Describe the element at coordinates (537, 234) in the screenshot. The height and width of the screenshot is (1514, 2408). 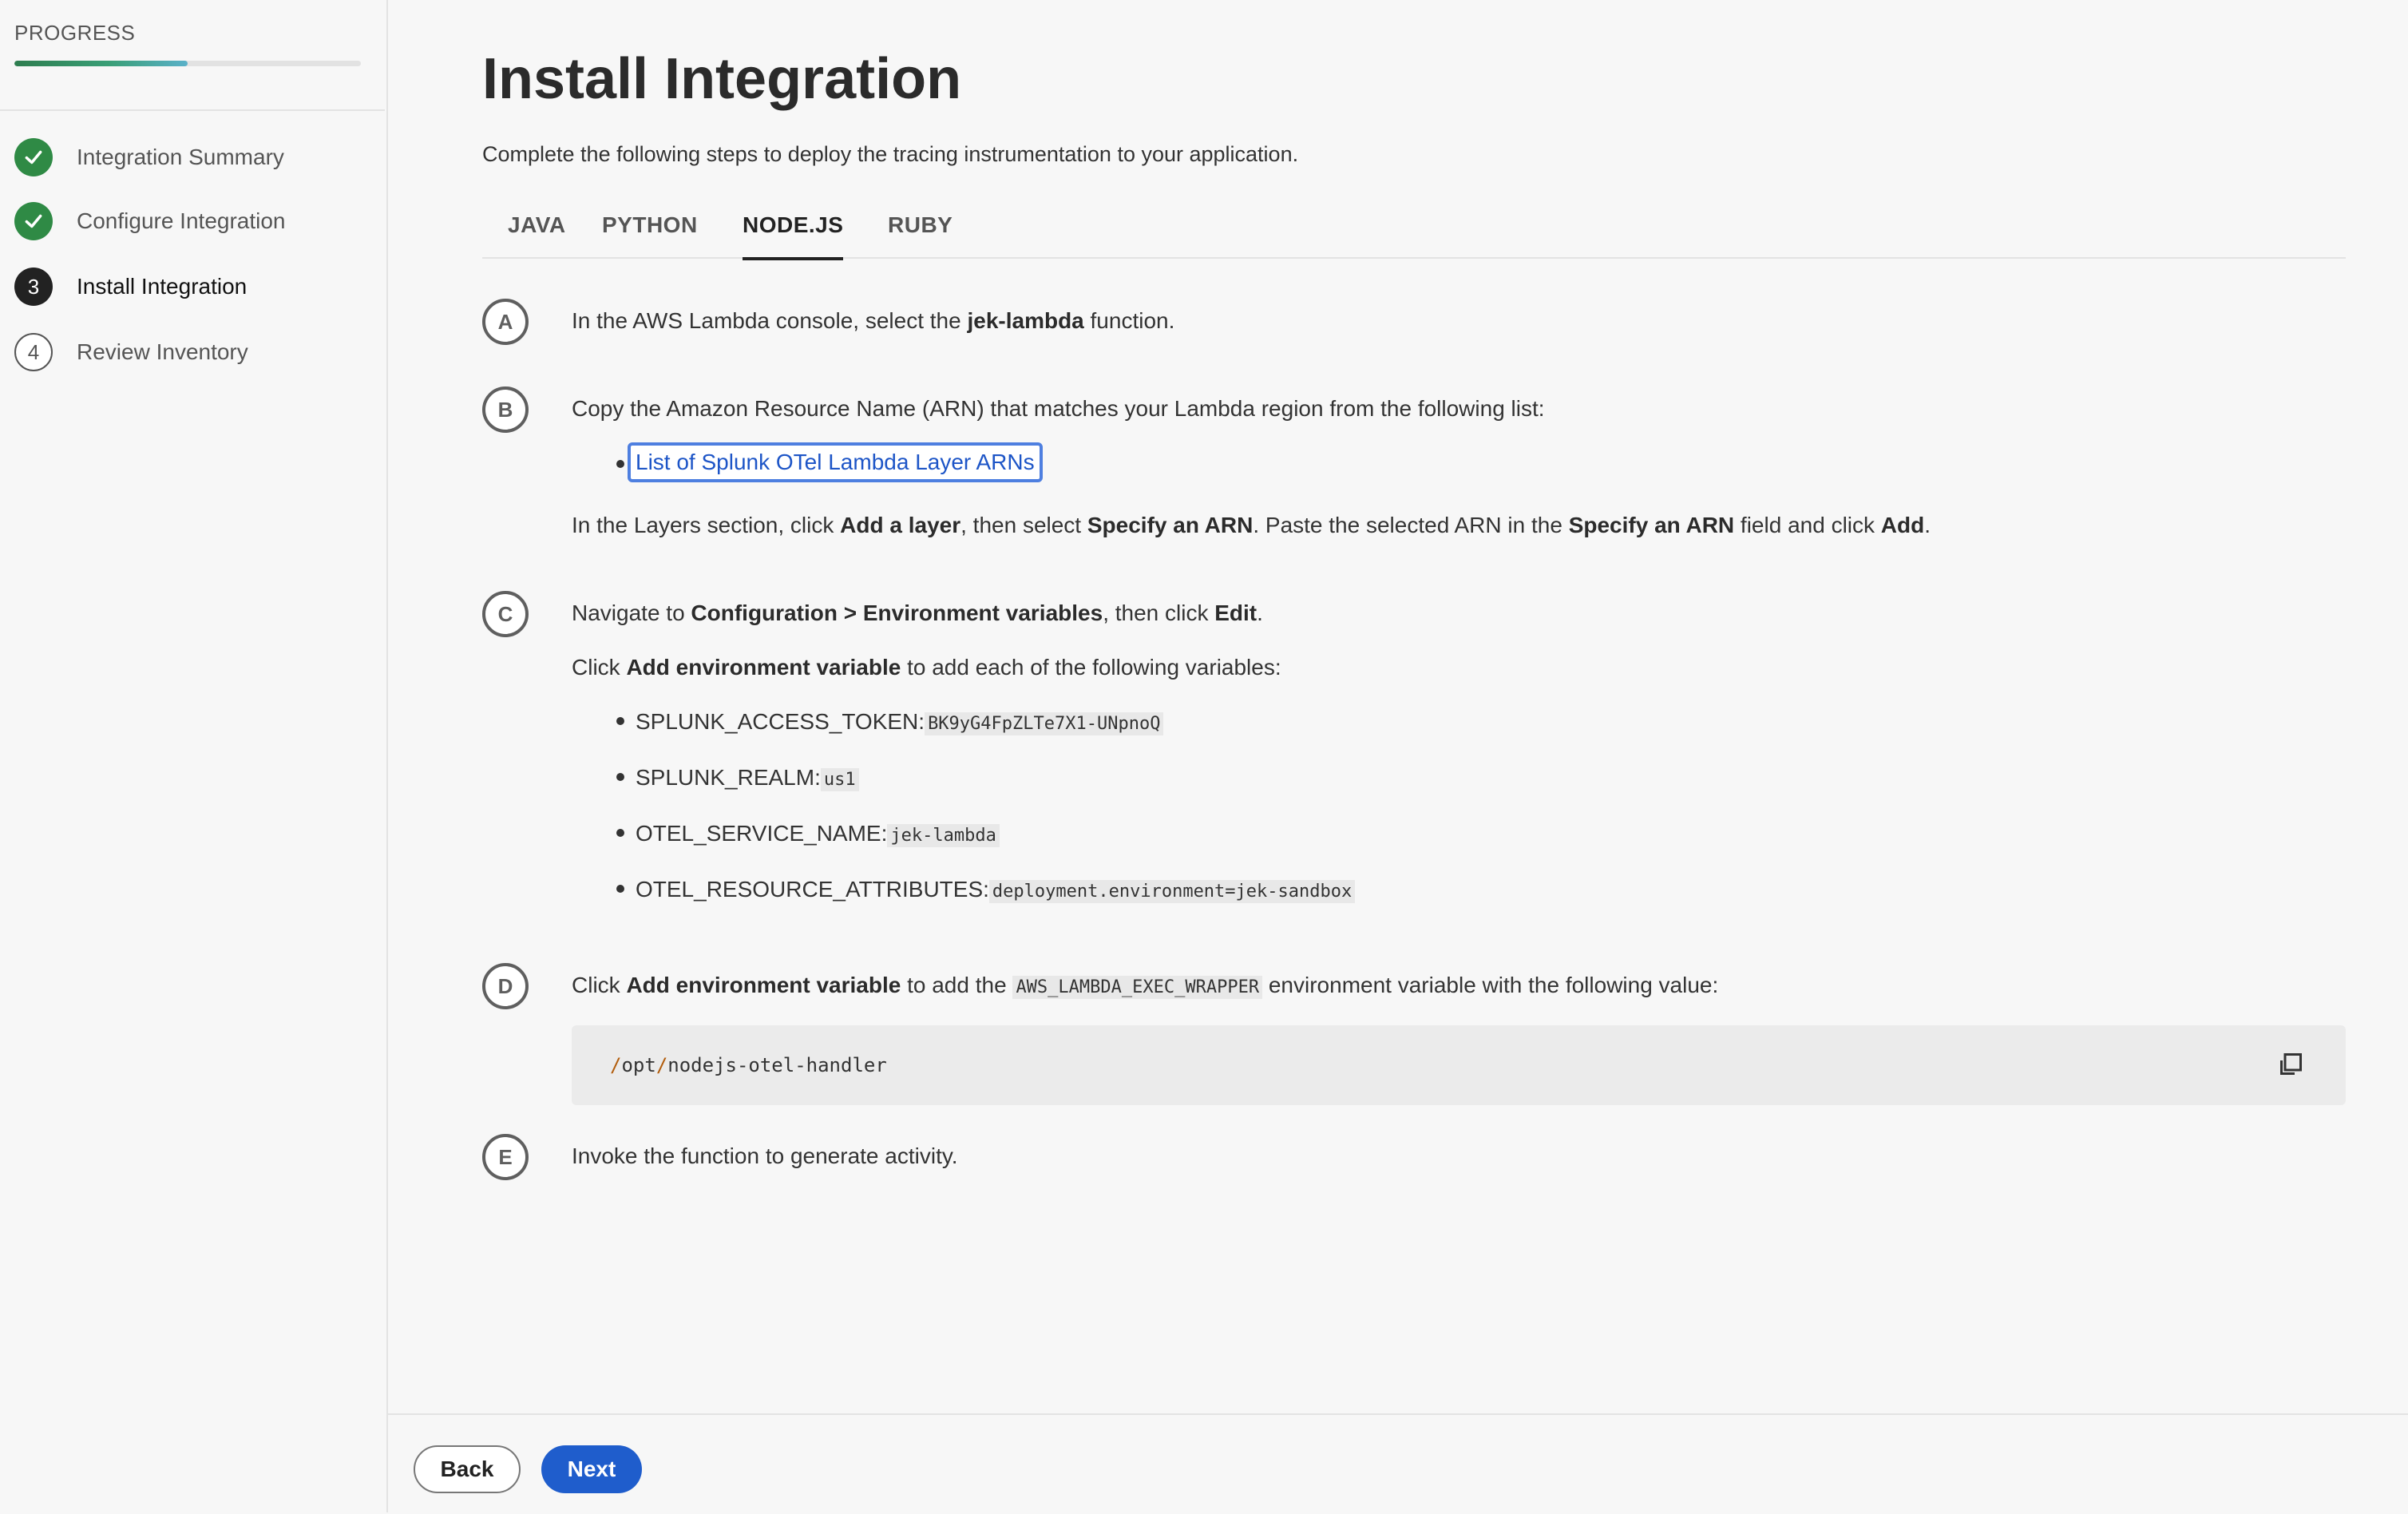
I see `tab-java: JAVA` at that location.